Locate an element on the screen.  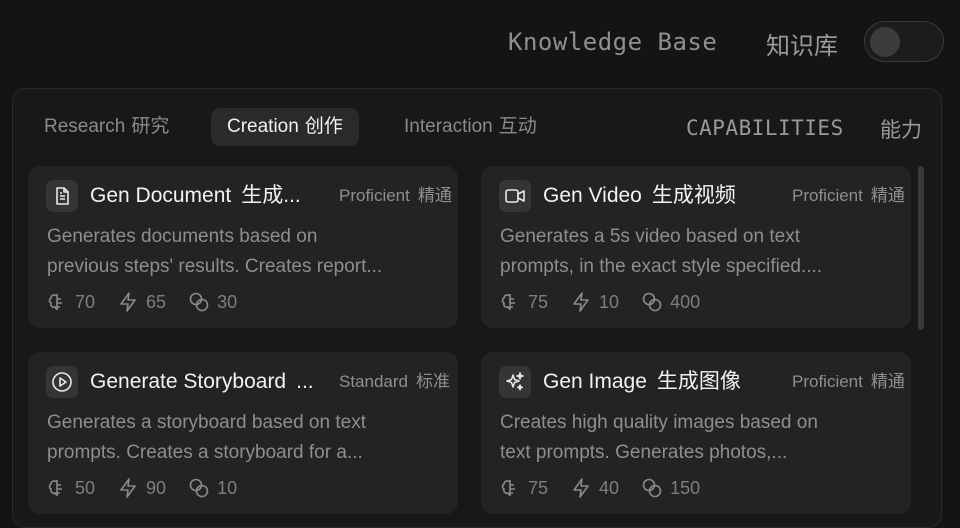
tab-label-cn: 创作 is located at coordinates (323, 126).